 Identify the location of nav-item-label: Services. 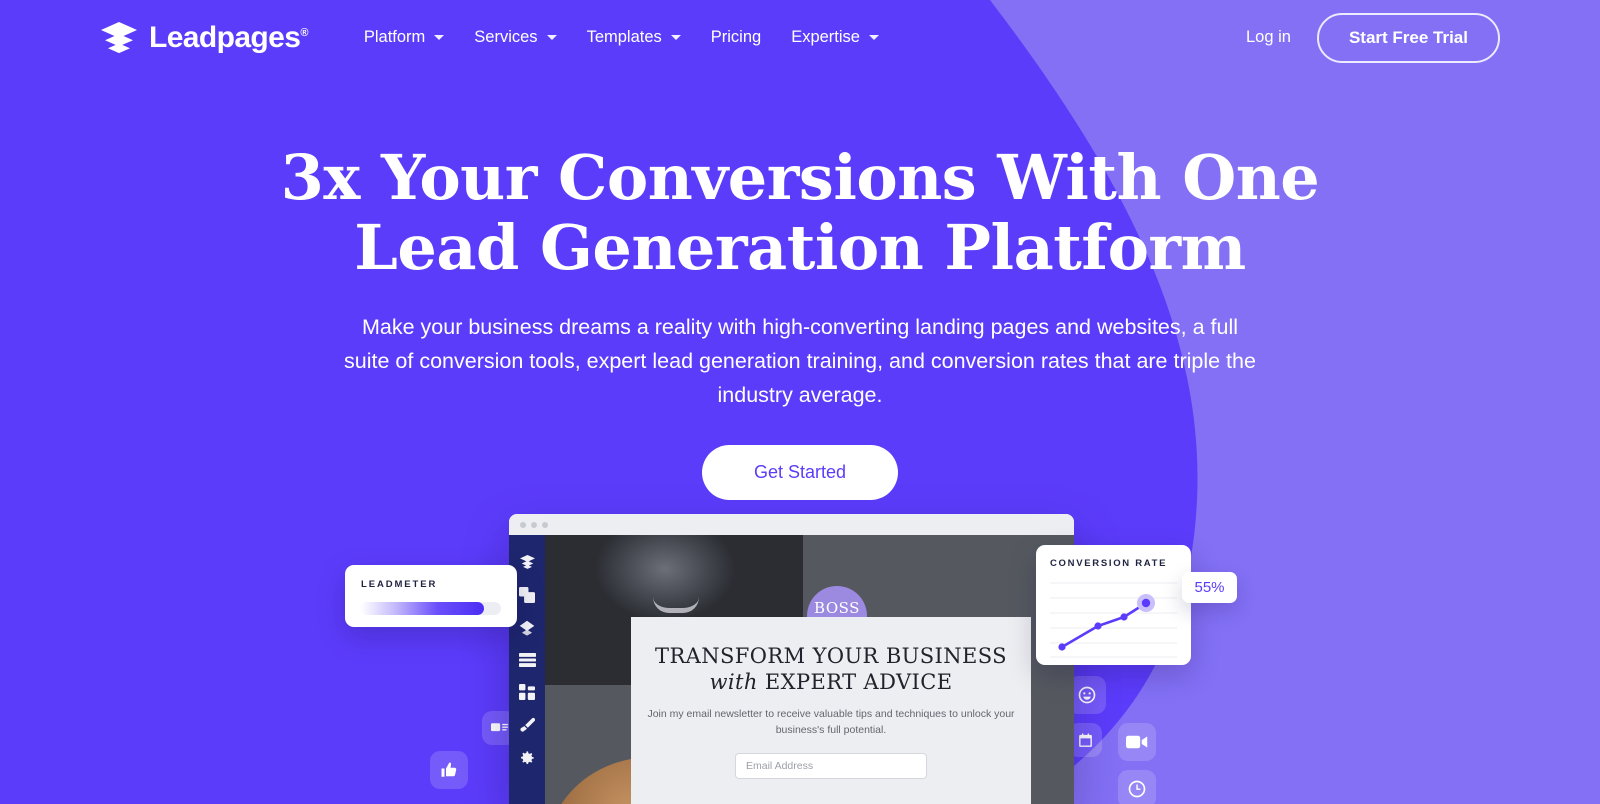
(506, 37).